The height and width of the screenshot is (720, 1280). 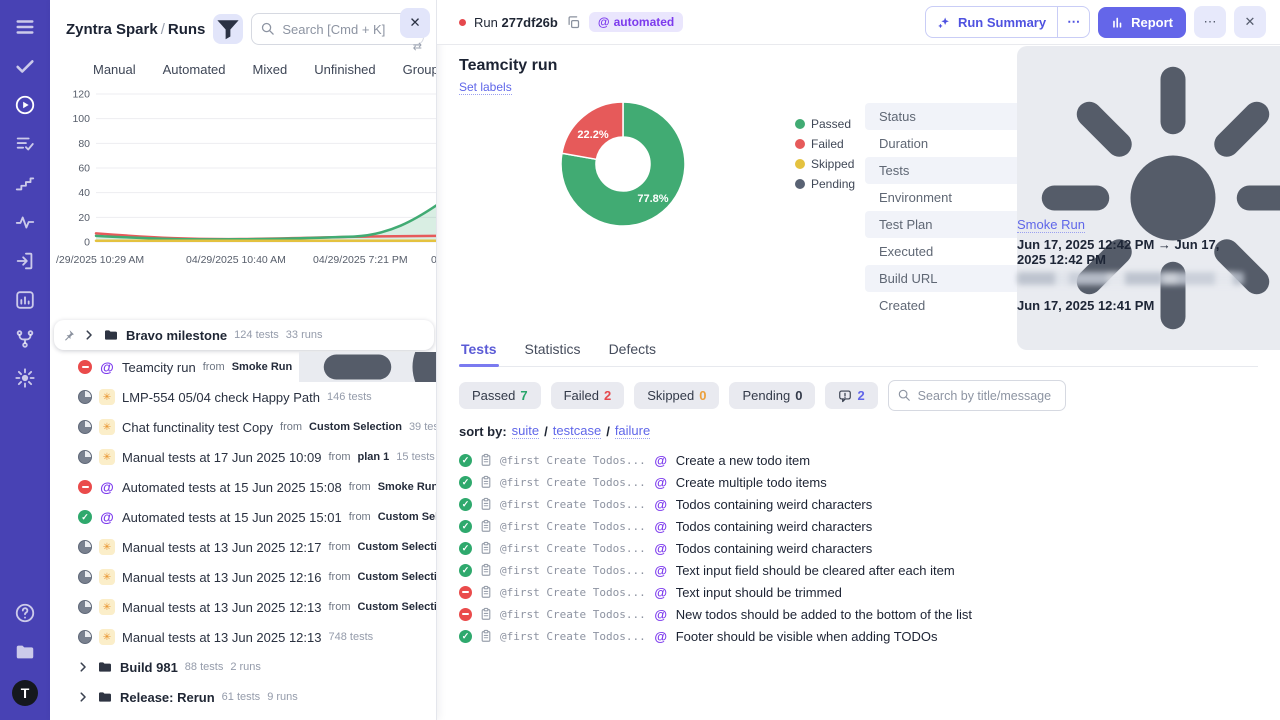 I want to click on menu-icon, so click(x=25, y=27).